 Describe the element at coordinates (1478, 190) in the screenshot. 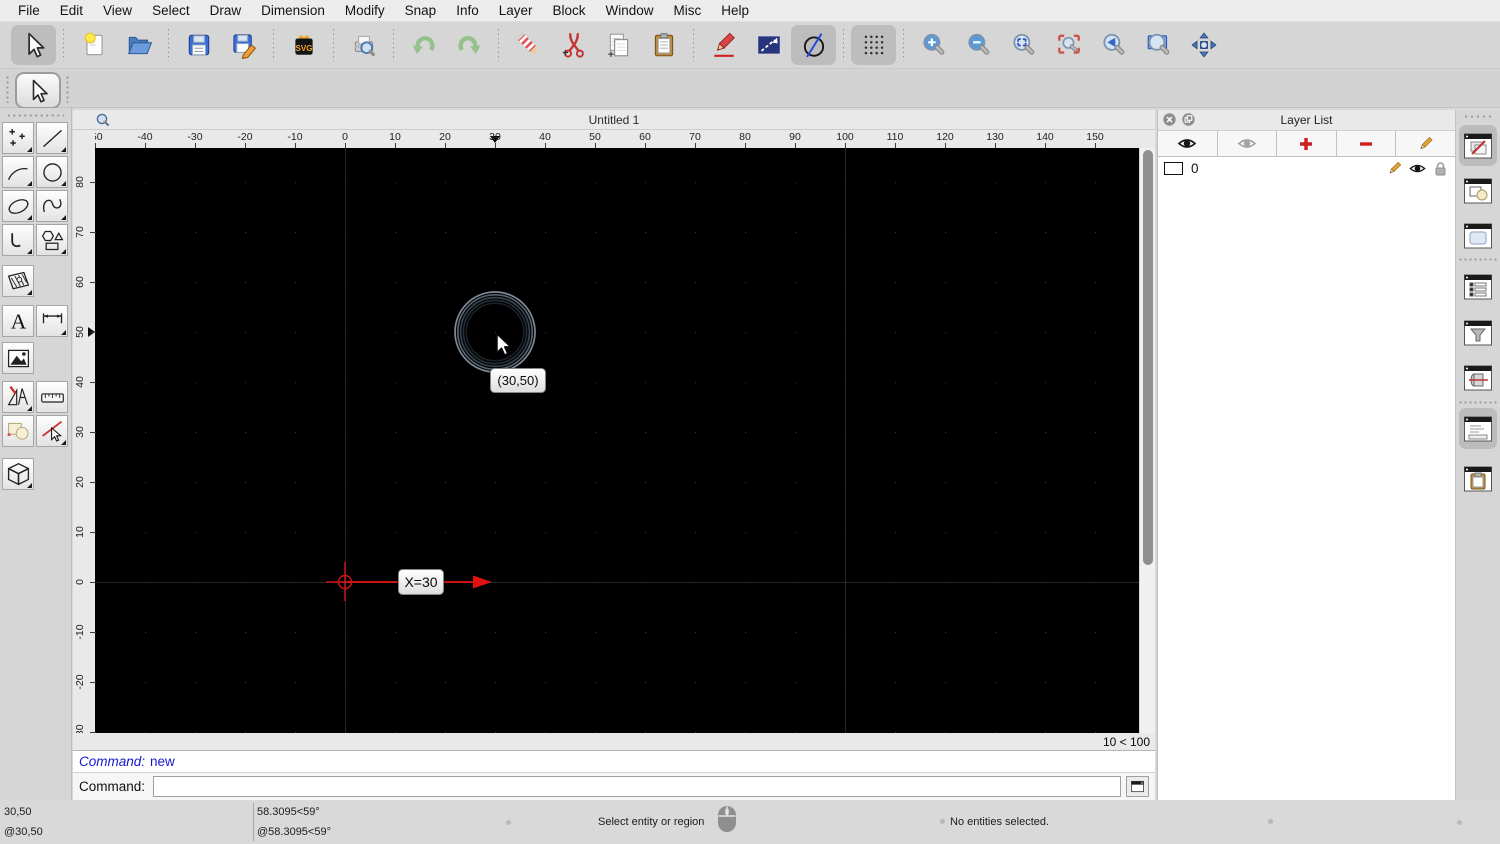

I see `block-list-dock-button` at that location.